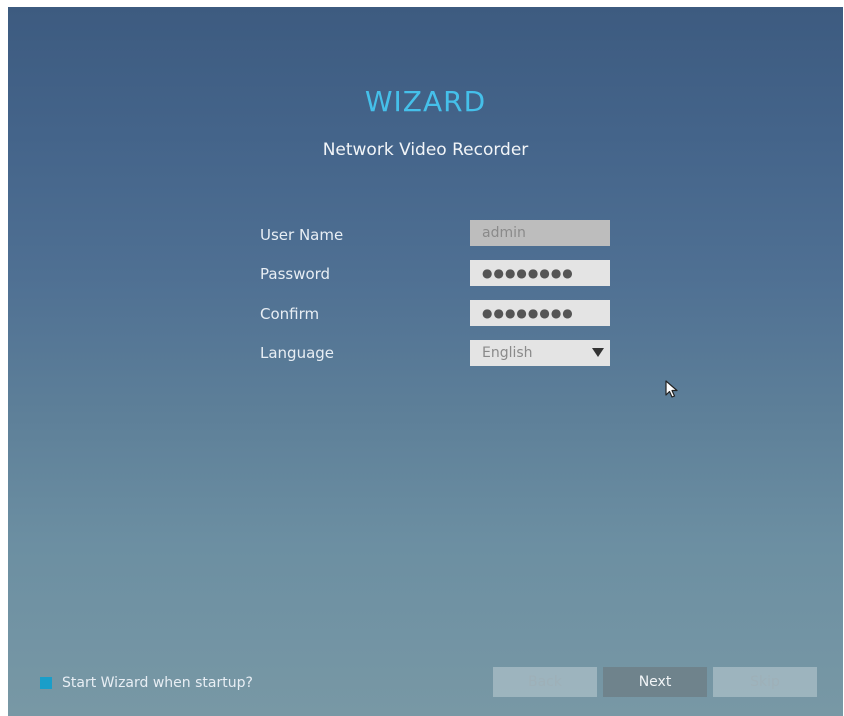 The width and height of the screenshot is (844, 716). What do you see at coordinates (598, 352) in the screenshot?
I see `chevron-down-icon` at bounding box center [598, 352].